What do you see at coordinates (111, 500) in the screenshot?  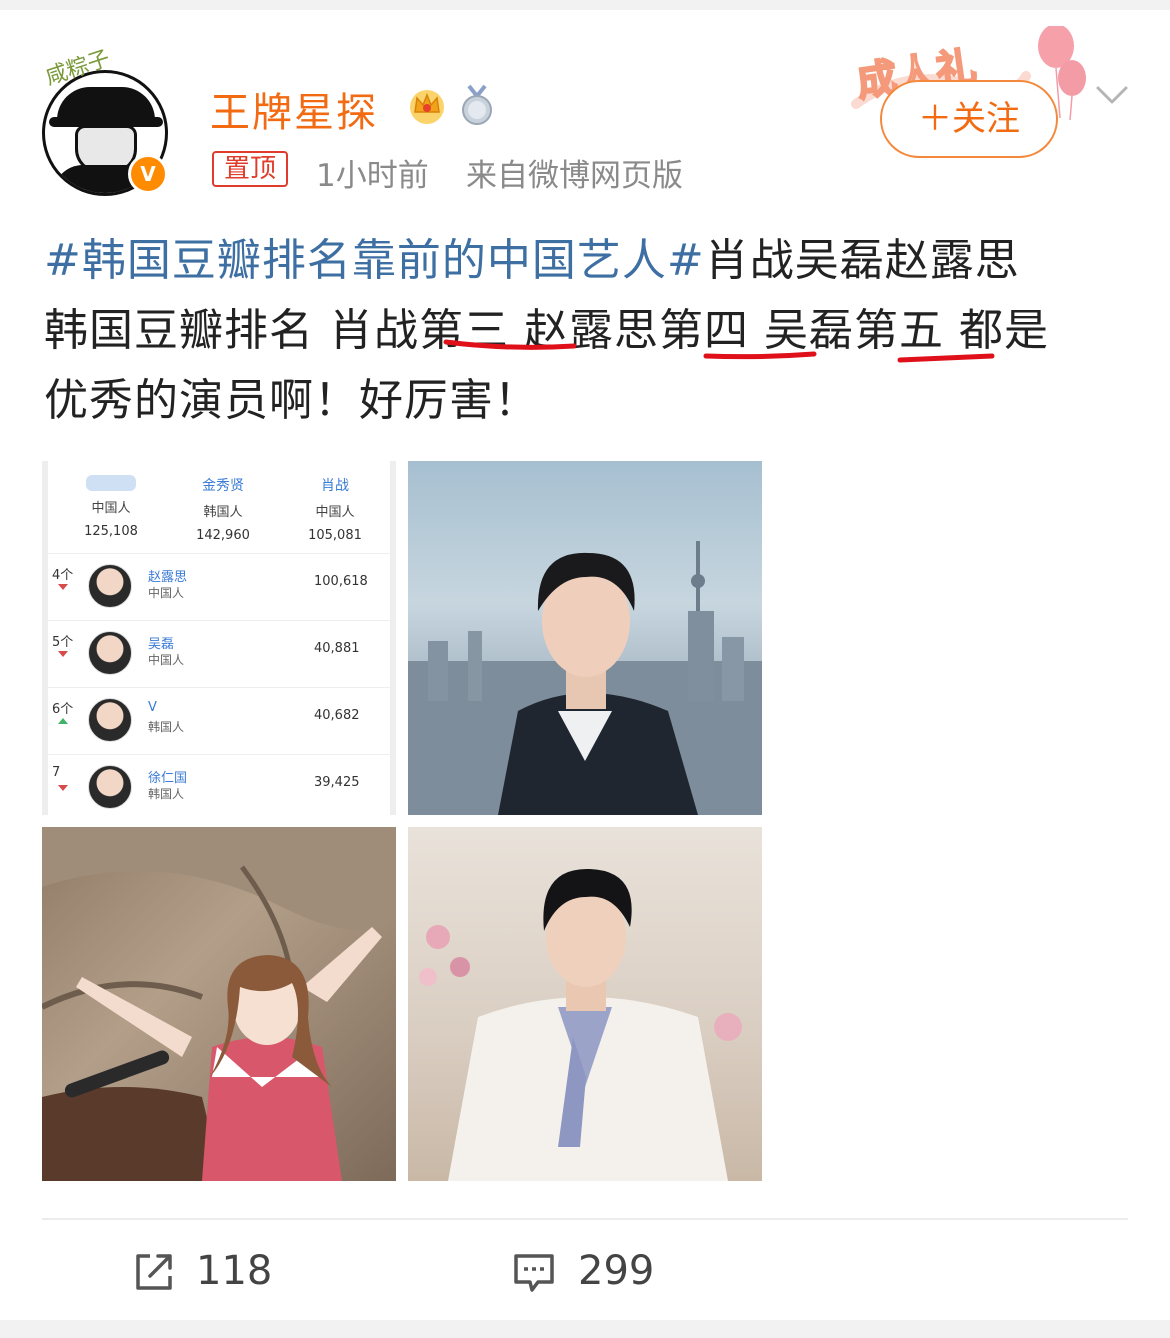 I see `ranking-top-item: 中国人 125,108` at bounding box center [111, 500].